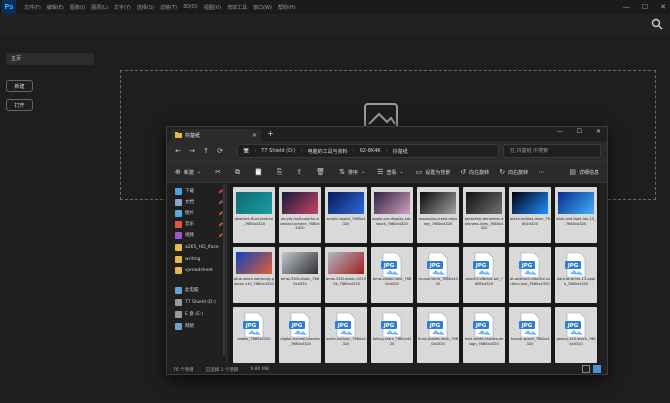 This screenshot has height=403, width=670. Describe the element at coordinates (270, 133) in the screenshot. I see `new-tab-icon: +` at that location.